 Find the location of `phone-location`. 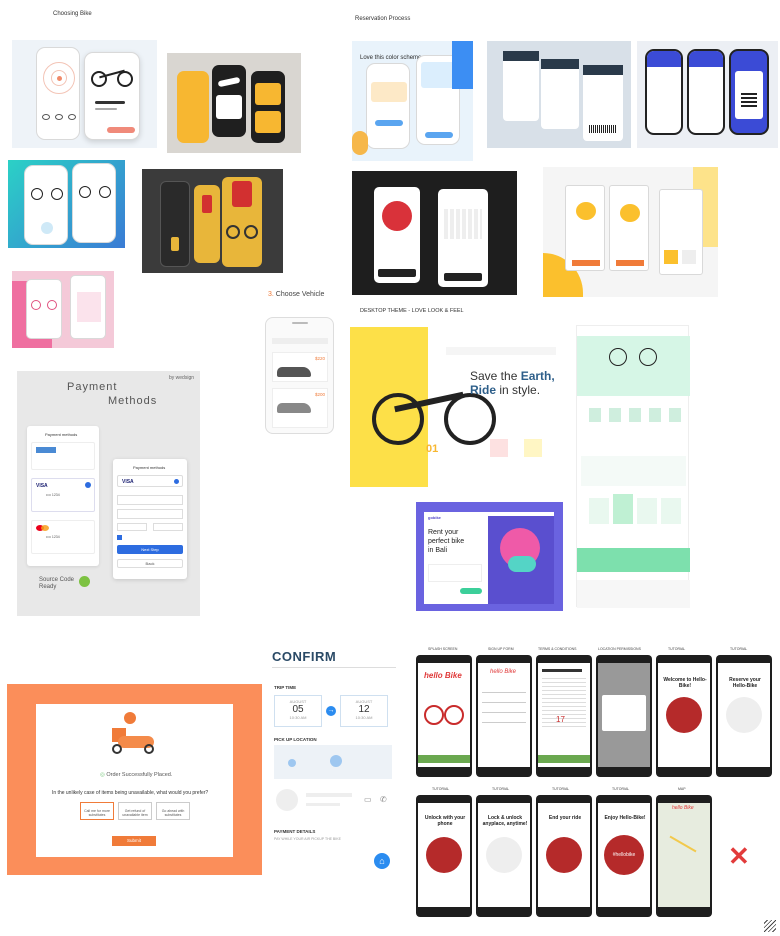

phone-location is located at coordinates (624, 716).